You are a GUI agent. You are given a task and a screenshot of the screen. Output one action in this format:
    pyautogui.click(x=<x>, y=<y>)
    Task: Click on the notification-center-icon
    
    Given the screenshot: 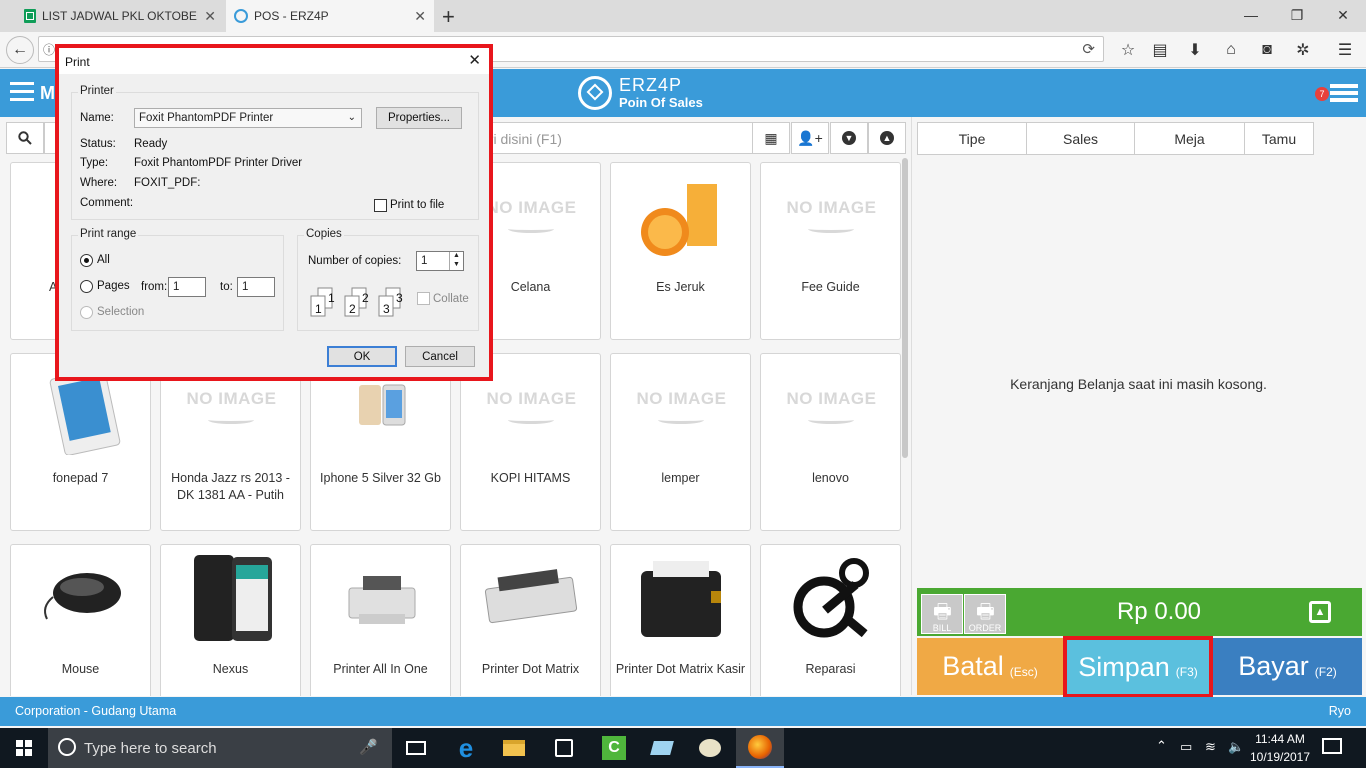 What is the action you would take?
    pyautogui.click(x=1332, y=746)
    